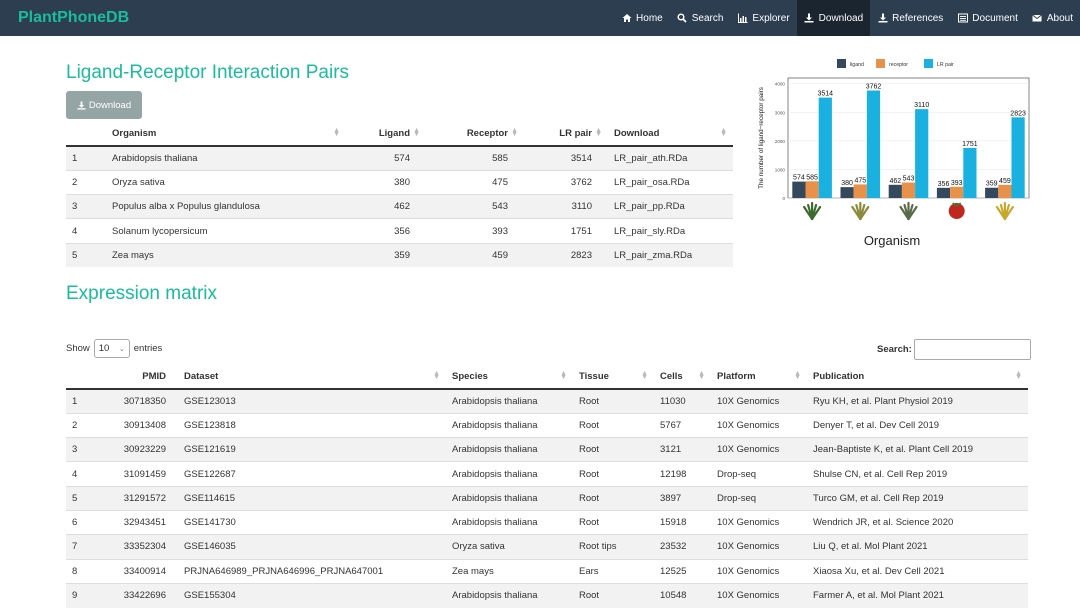  Describe the element at coordinates (970, 144) in the screenshot. I see `bar-value-label: 1751` at that location.